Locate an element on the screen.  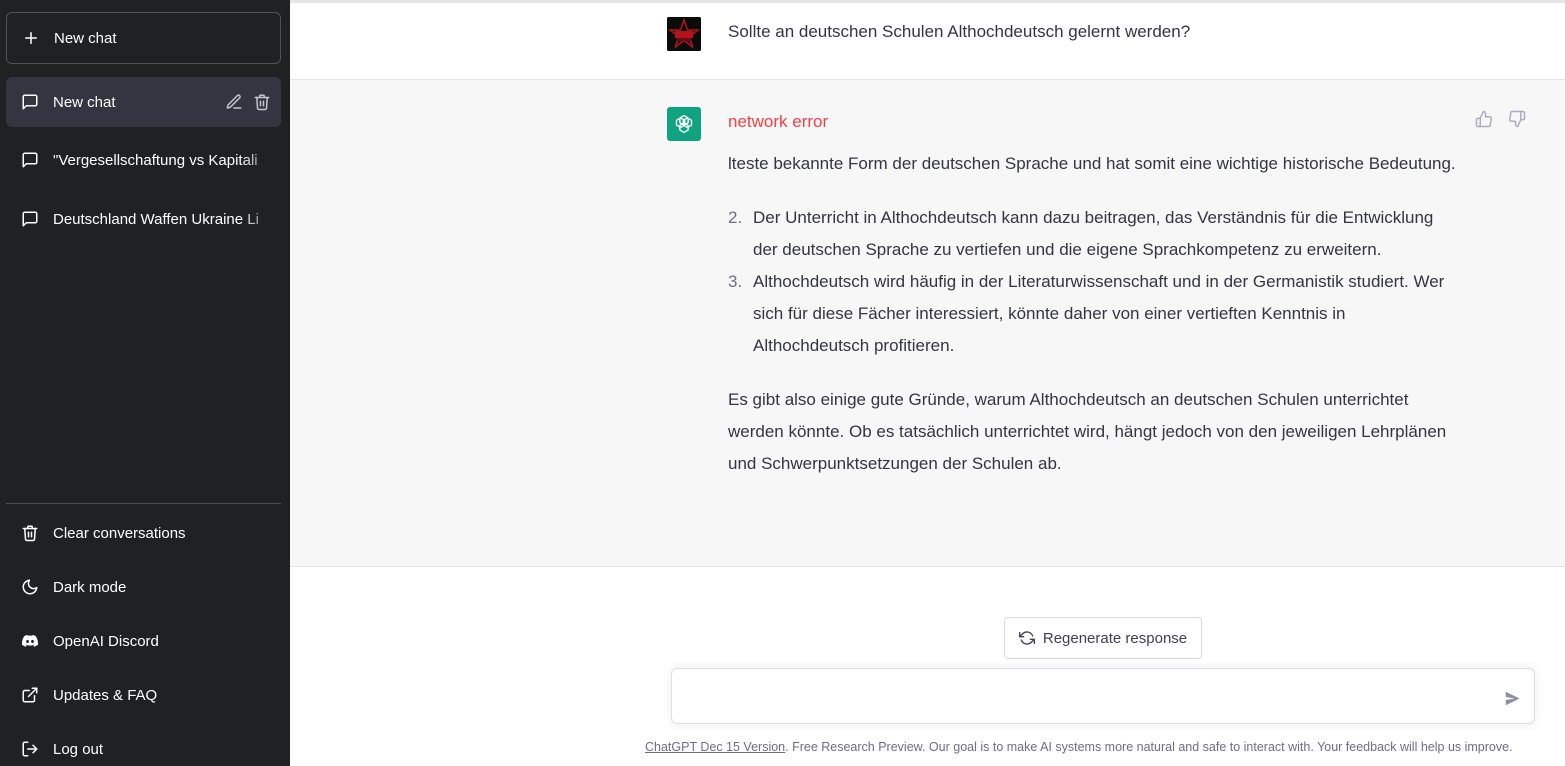
updates-faq-link: Updates & FAQ is located at coordinates (143, 695).